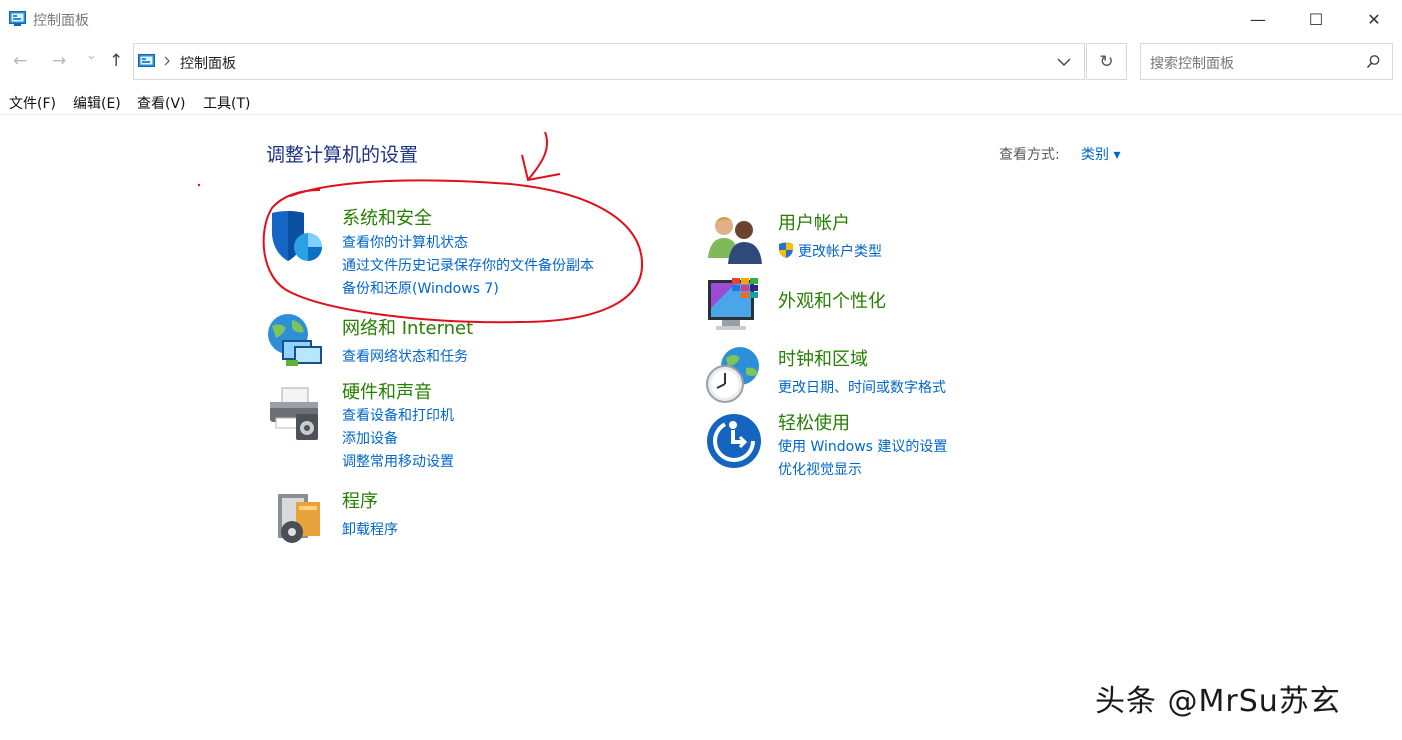  What do you see at coordinates (1218, 701) in the screenshot?
I see `watermark: 头条 @MrSu苏玄` at bounding box center [1218, 701].